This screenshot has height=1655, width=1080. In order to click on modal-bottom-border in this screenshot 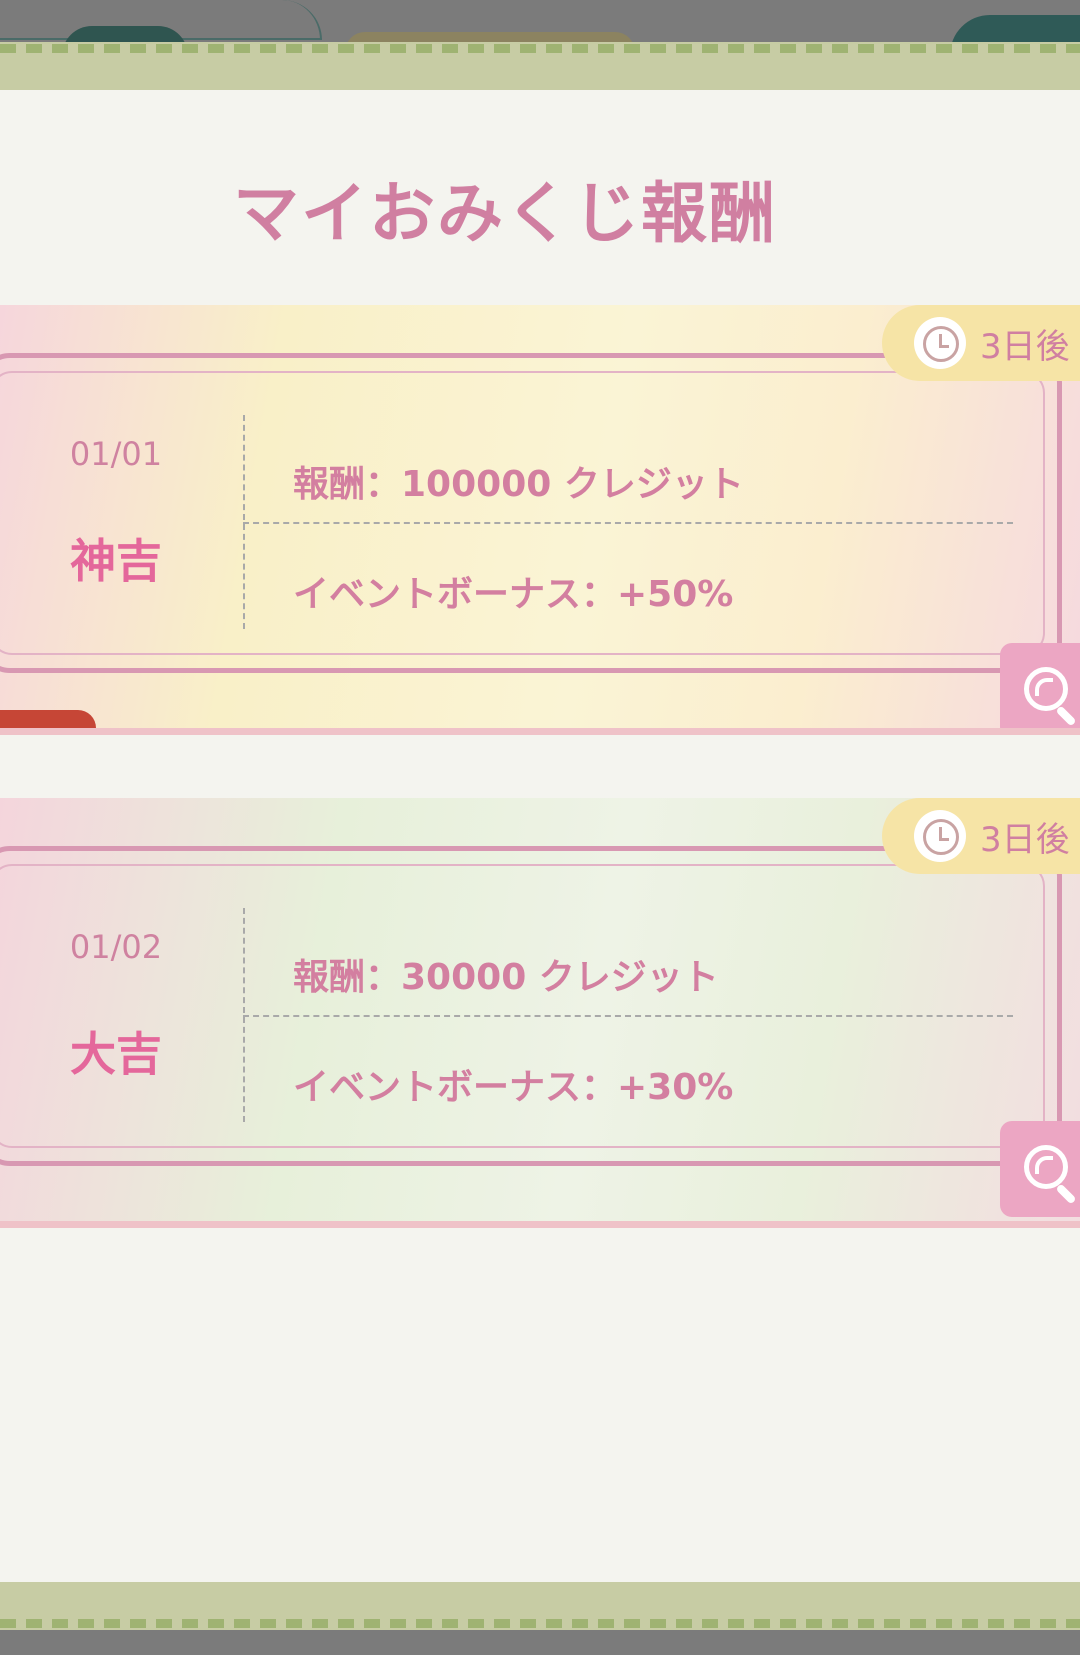, I will do `click(540, 1606)`.